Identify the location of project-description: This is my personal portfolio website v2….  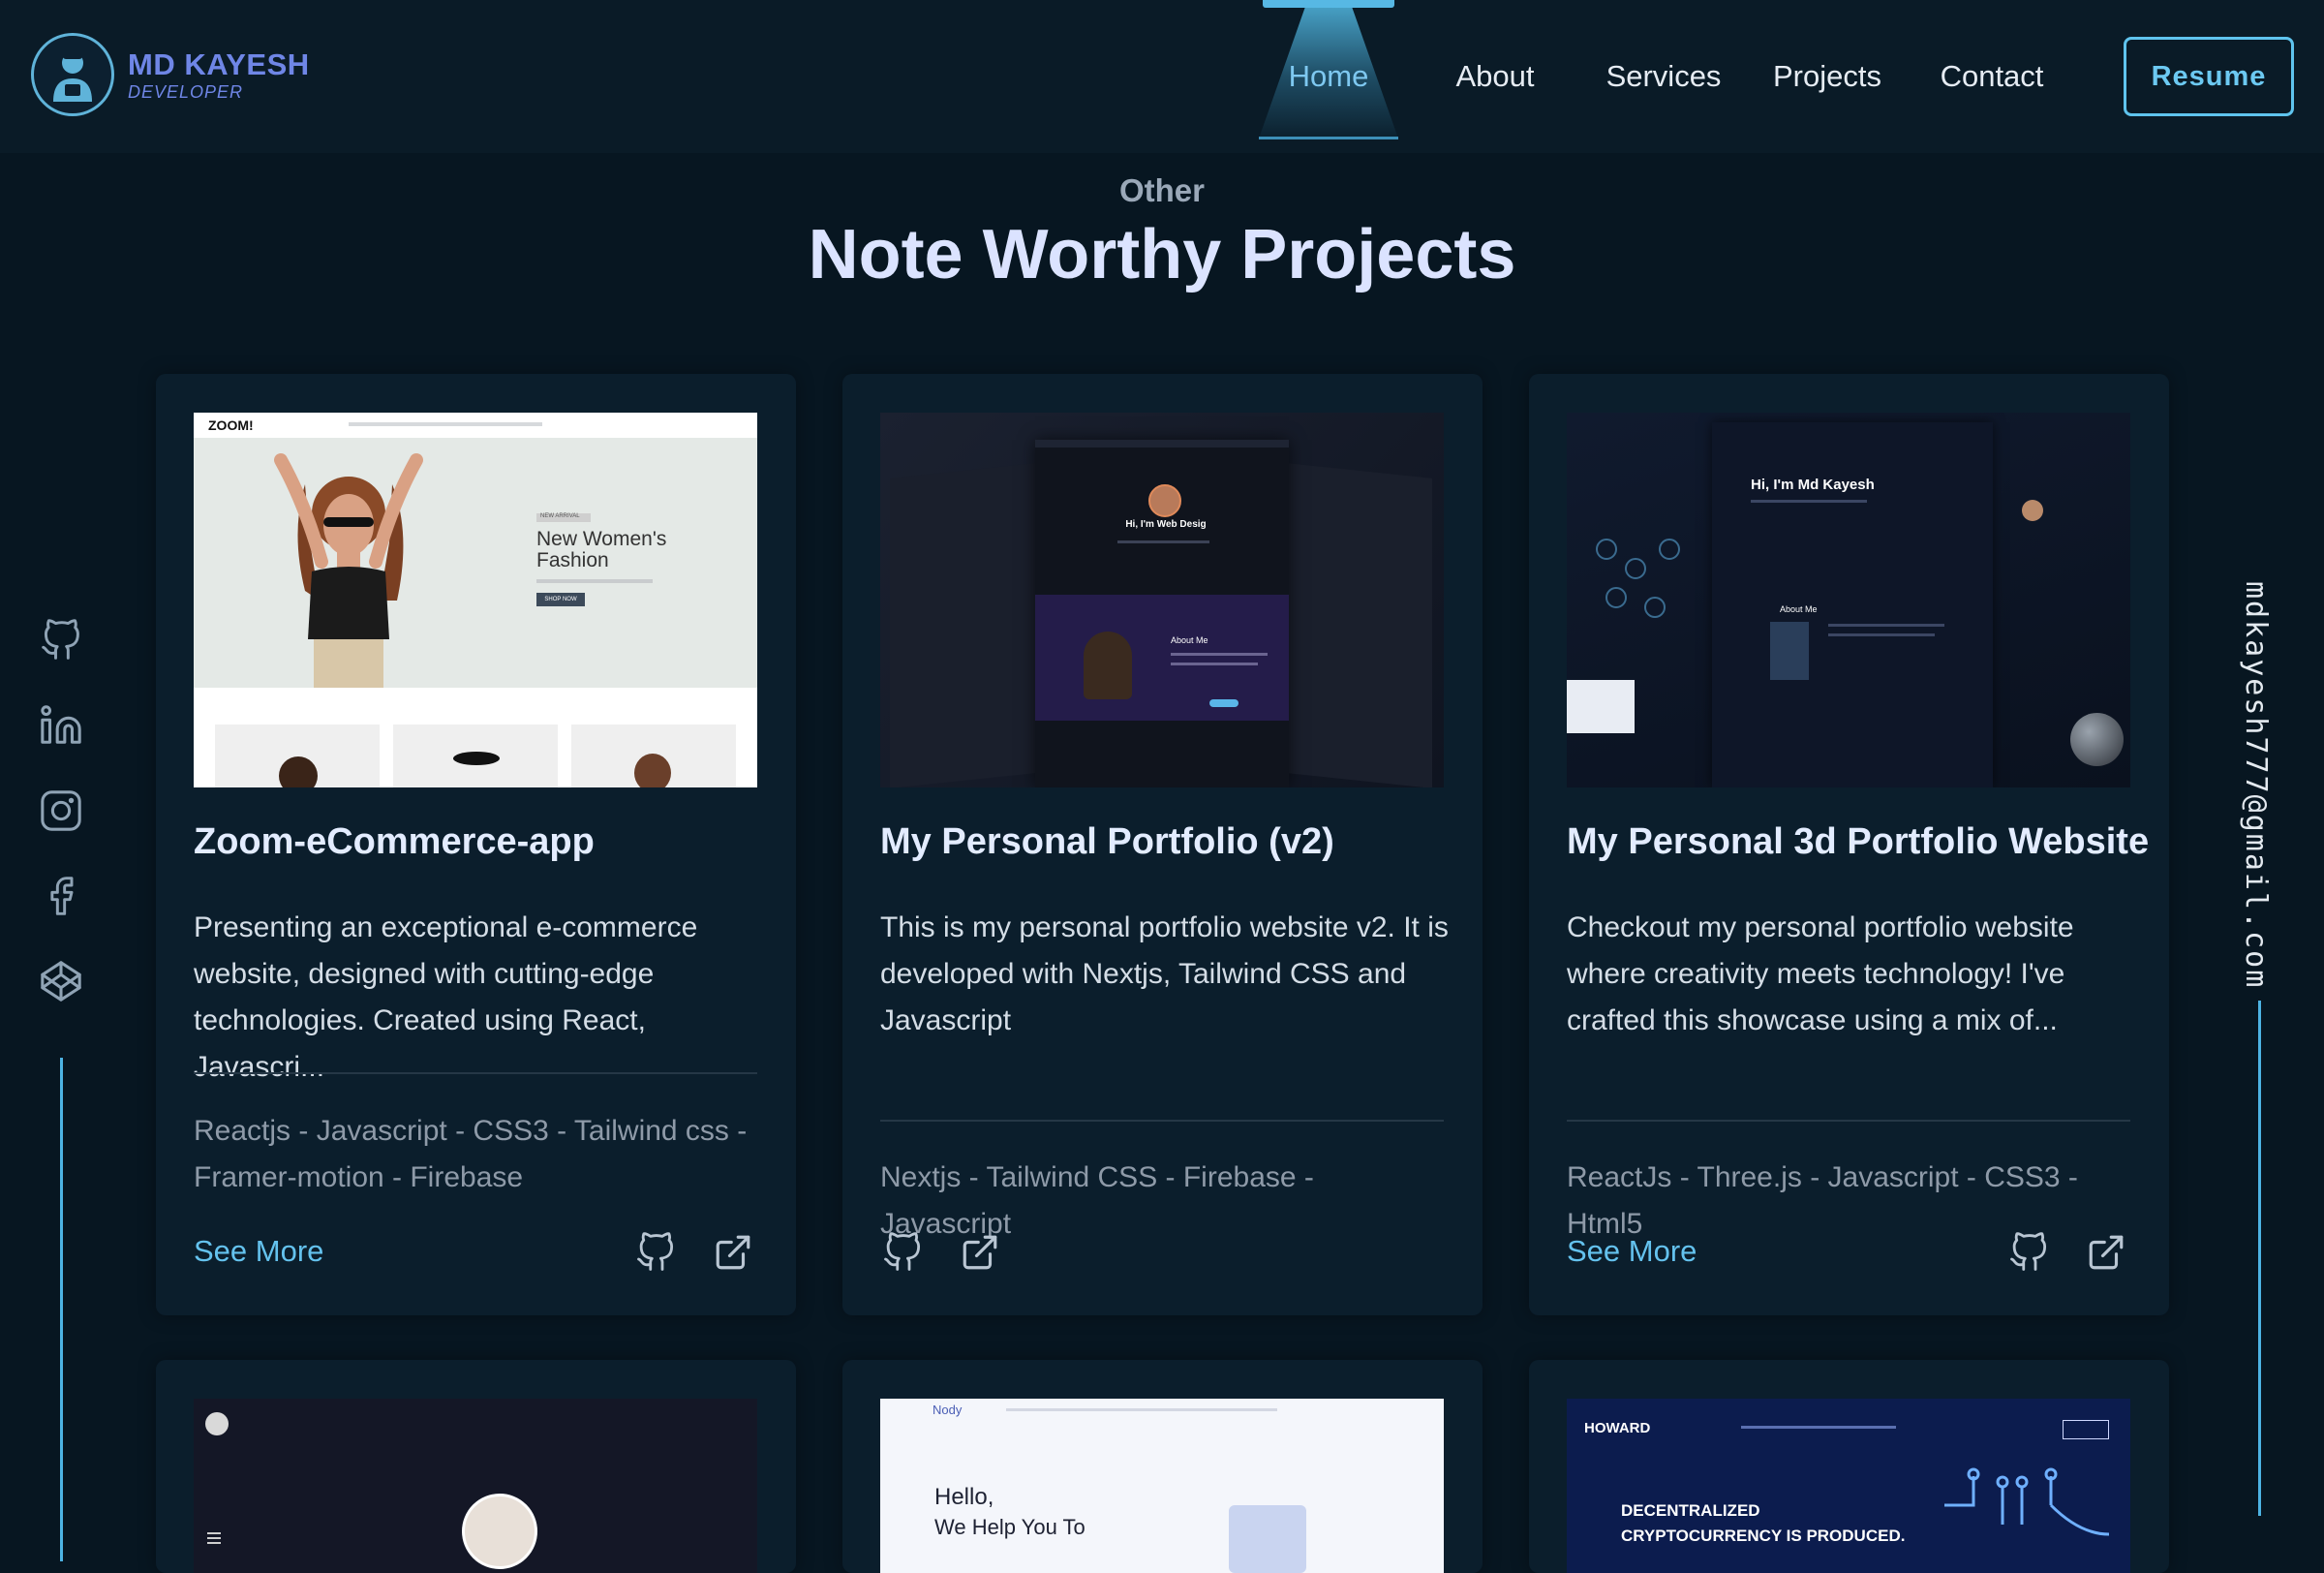
(1164, 974).